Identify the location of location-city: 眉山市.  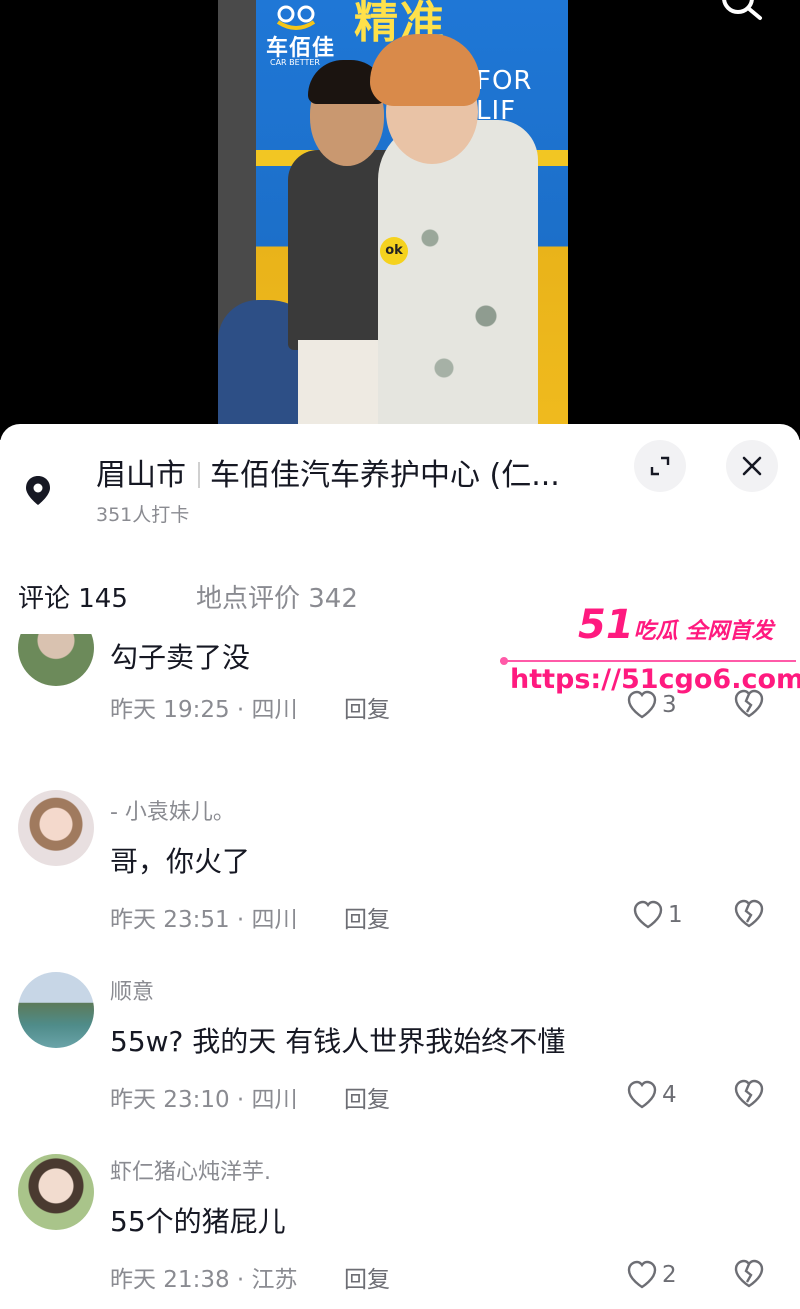
(141, 475).